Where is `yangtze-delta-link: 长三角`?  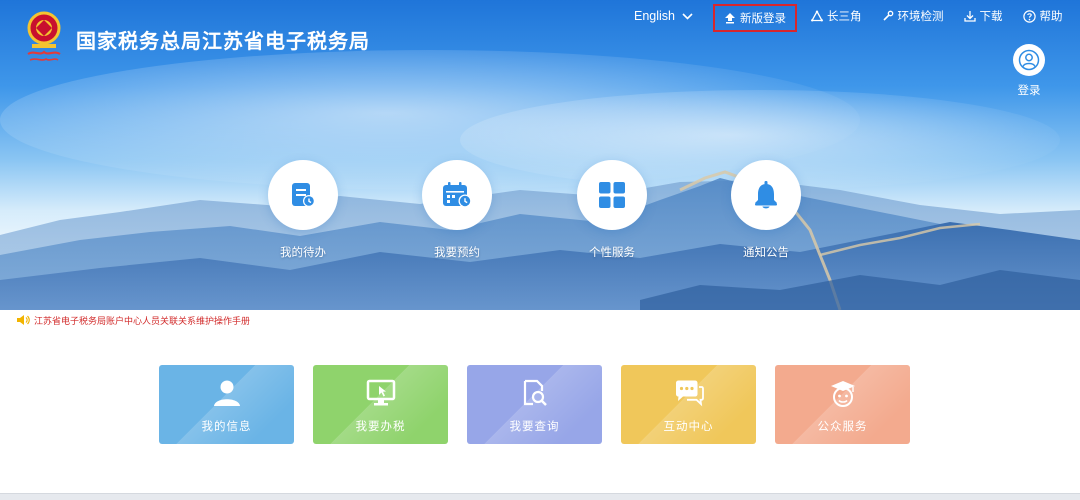 yangtze-delta-link: 长三角 is located at coordinates (836, 16).